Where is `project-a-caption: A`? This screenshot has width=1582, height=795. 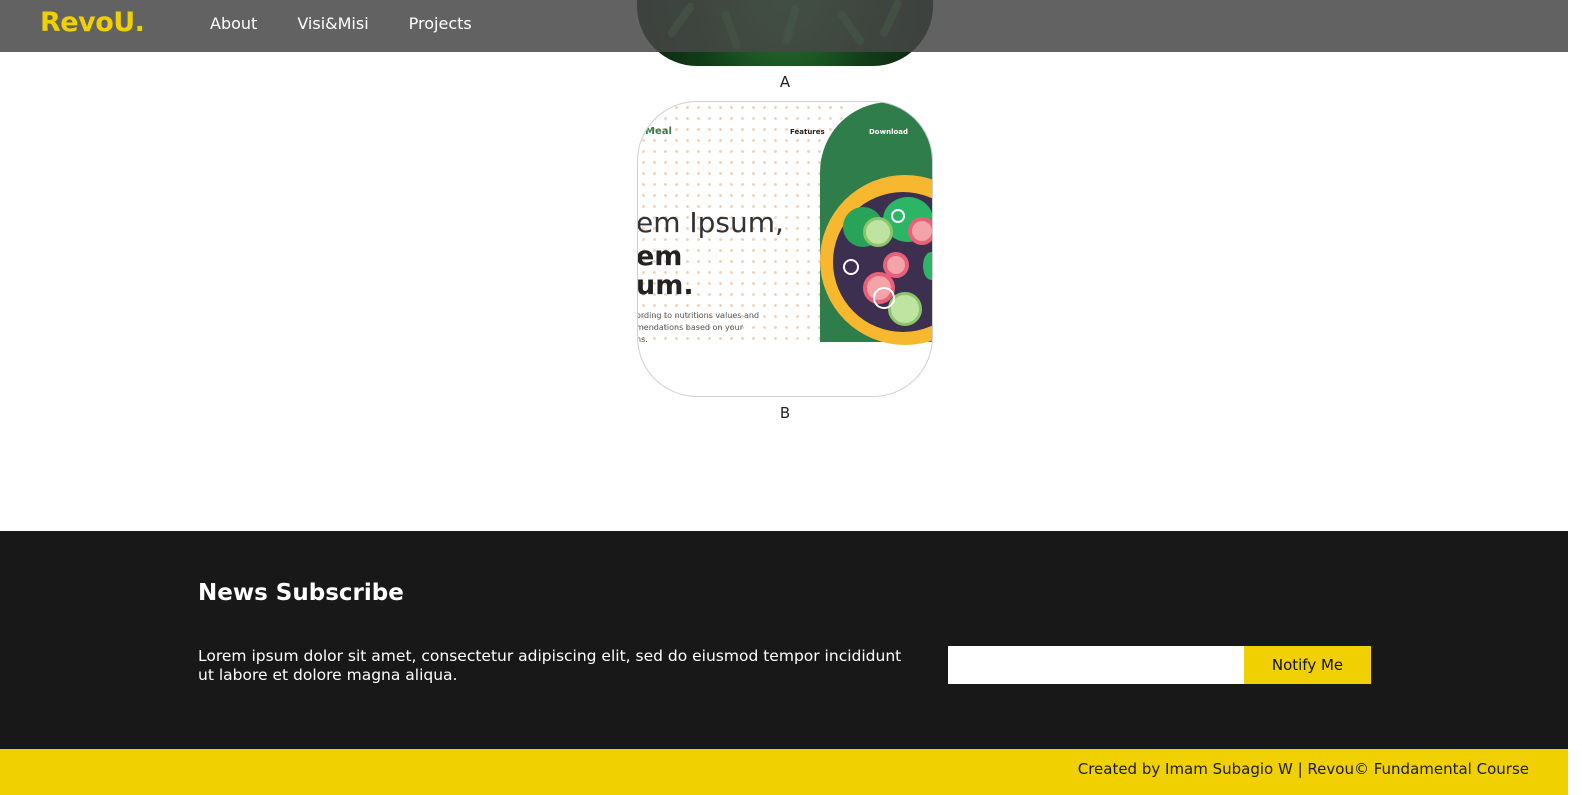 project-a-caption: A is located at coordinates (785, 82).